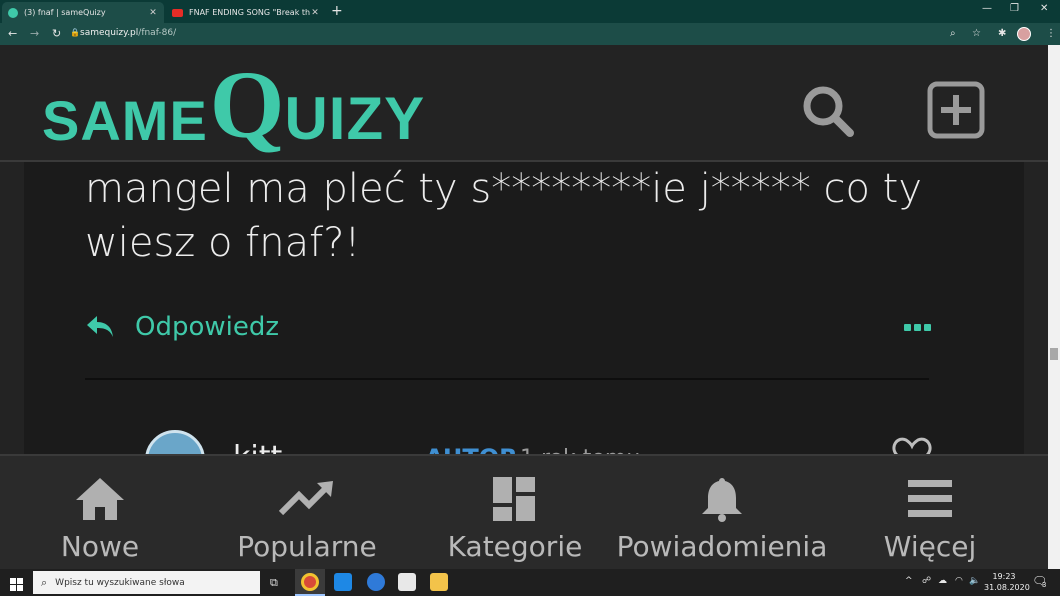 This screenshot has height=596, width=1060. I want to click on home-icon, so click(100, 499).